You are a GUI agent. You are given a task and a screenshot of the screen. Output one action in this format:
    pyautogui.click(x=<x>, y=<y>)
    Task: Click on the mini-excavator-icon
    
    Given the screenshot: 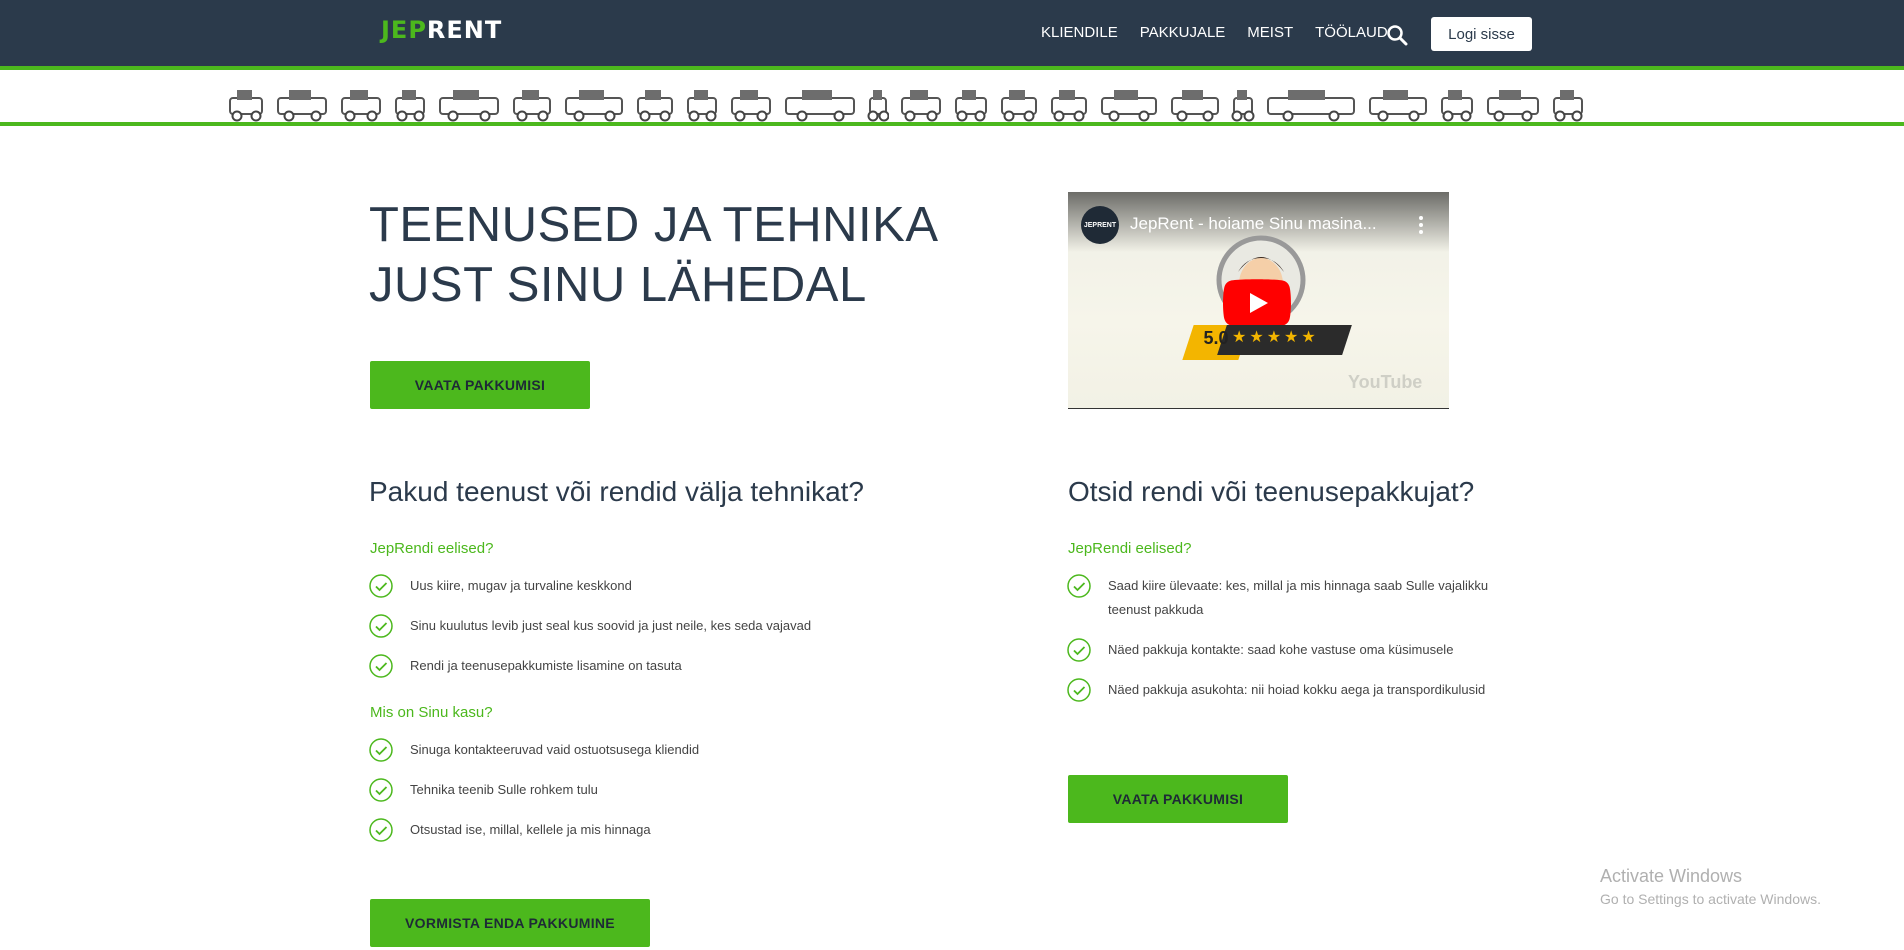 What is the action you would take?
    pyautogui.click(x=410, y=104)
    